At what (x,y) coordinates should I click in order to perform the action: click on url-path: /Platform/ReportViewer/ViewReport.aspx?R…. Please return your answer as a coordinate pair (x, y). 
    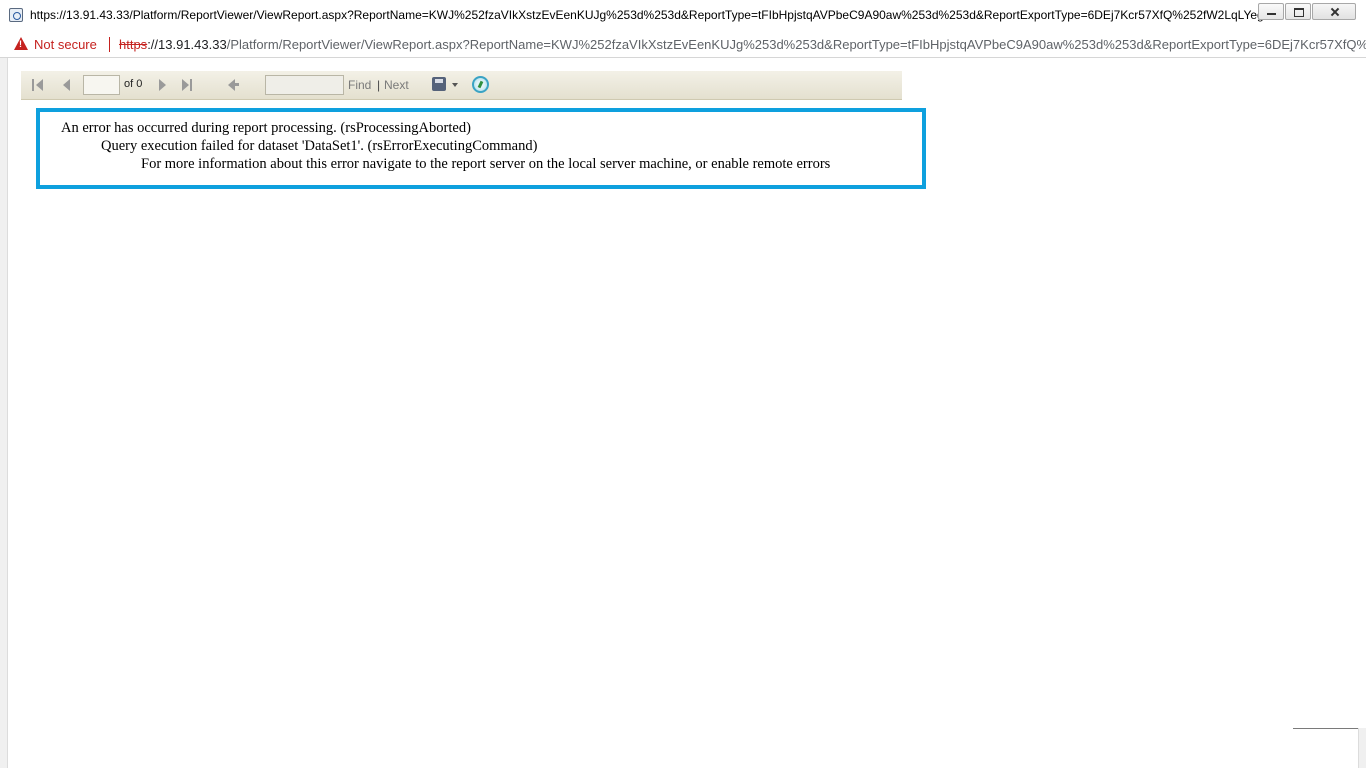
    Looking at the image, I should click on (796, 44).